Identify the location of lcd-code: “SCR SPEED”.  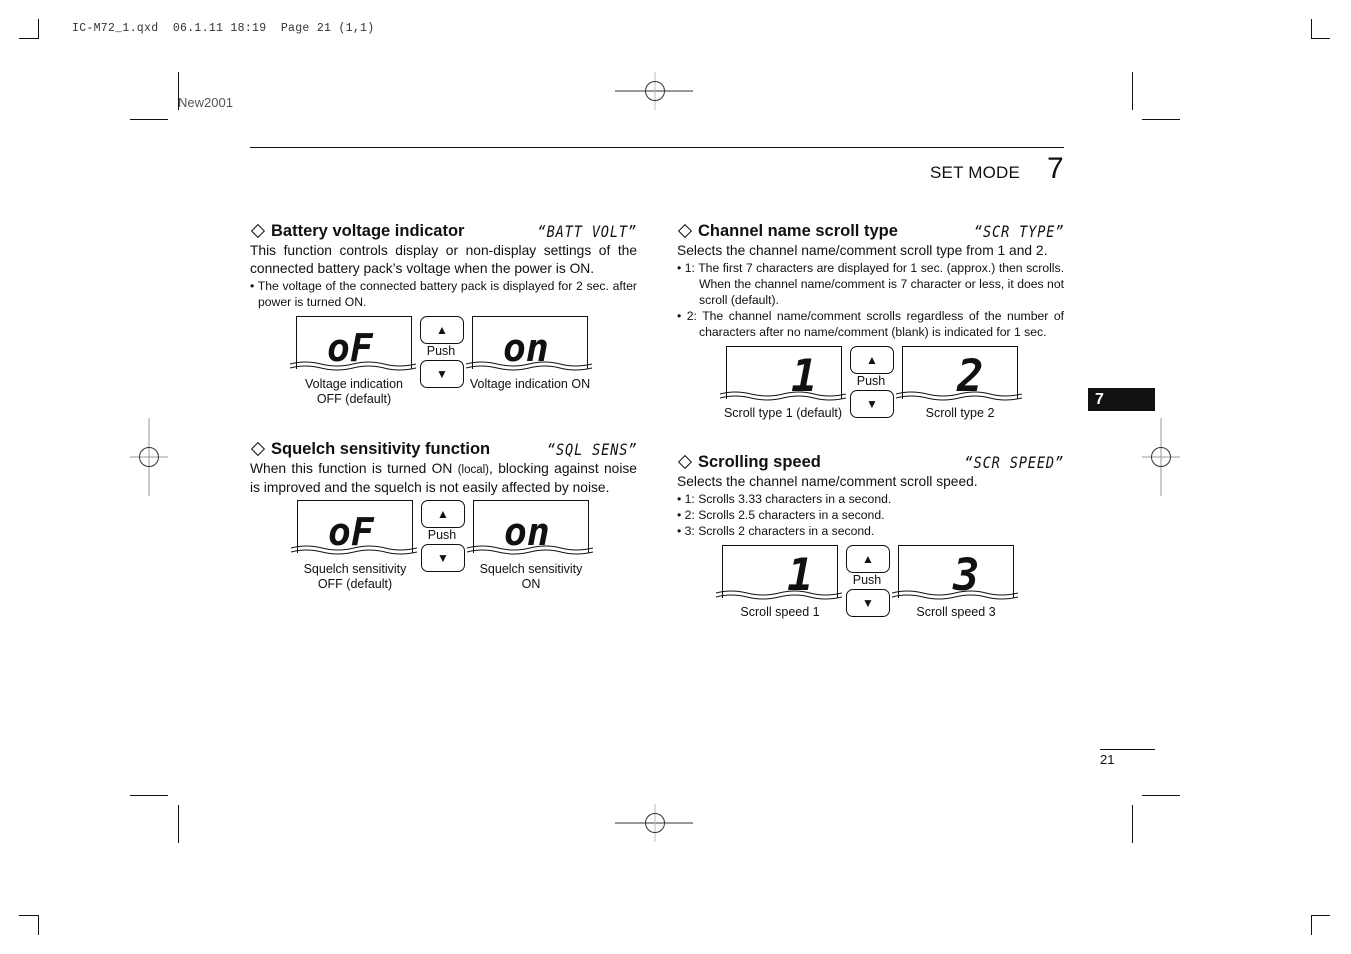
(1014, 462).